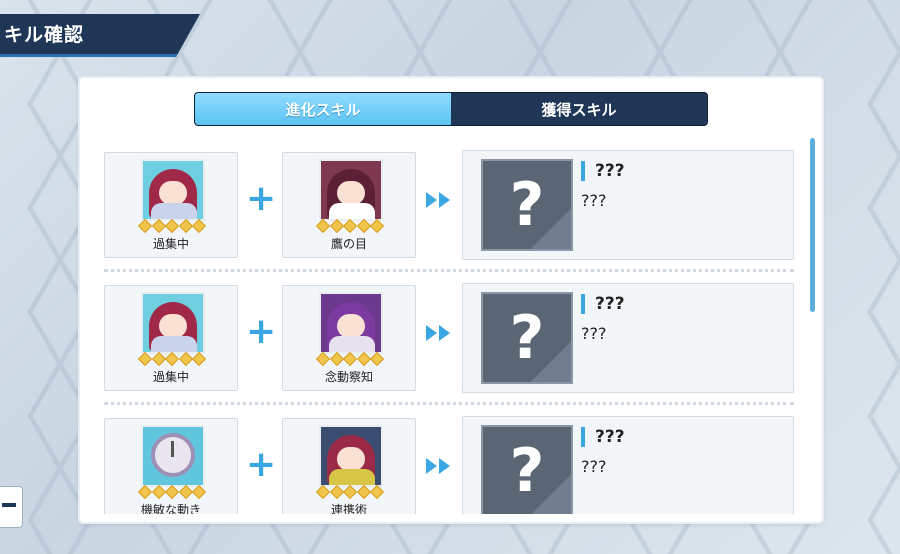 The width and height of the screenshot is (900, 554). I want to click on skill-name: 念動察知, so click(348, 377).